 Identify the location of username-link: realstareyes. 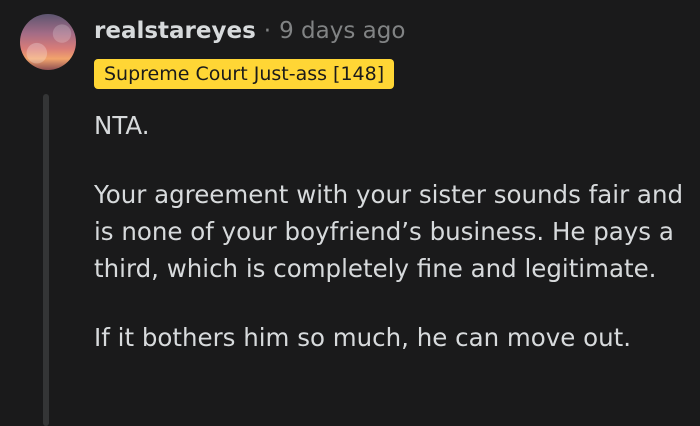
(175, 31).